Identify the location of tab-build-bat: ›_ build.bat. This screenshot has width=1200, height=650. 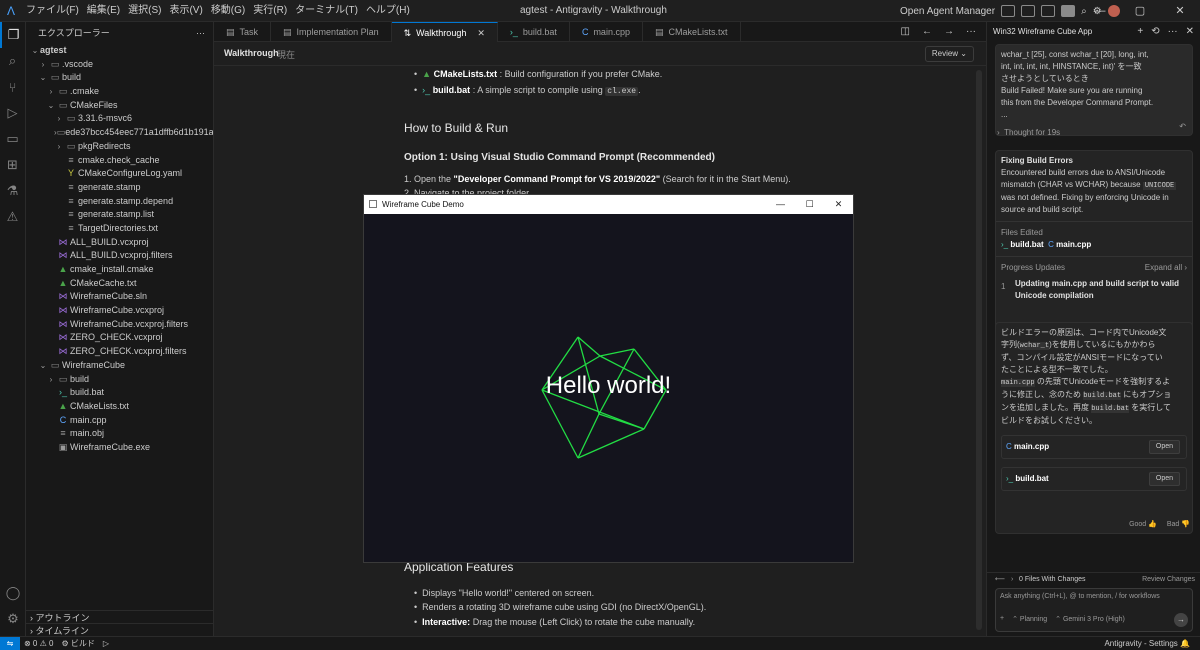
(534, 32).